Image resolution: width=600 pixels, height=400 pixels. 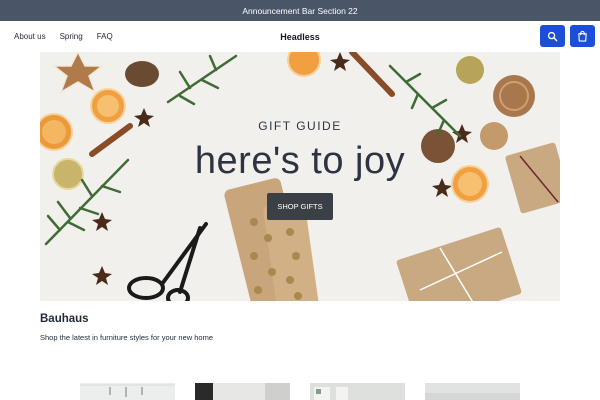 I want to click on main-nav: About us Spring FAQ, so click(x=63, y=36).